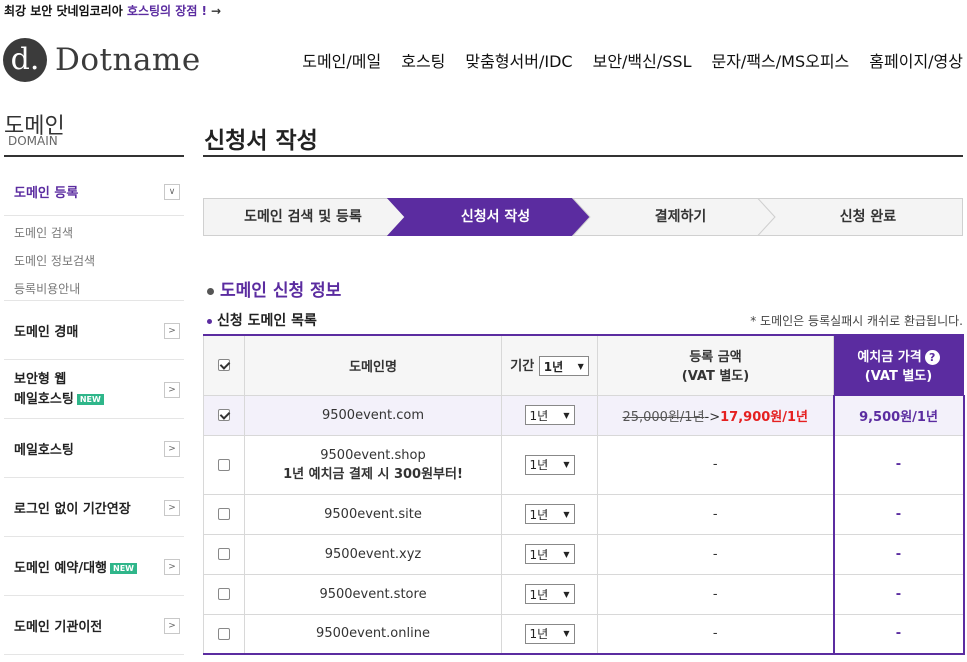 The height and width of the screenshot is (662, 967). What do you see at coordinates (60, 568) in the screenshot?
I see `sidebar-item-label: 도메인 예약/대행` at bounding box center [60, 568].